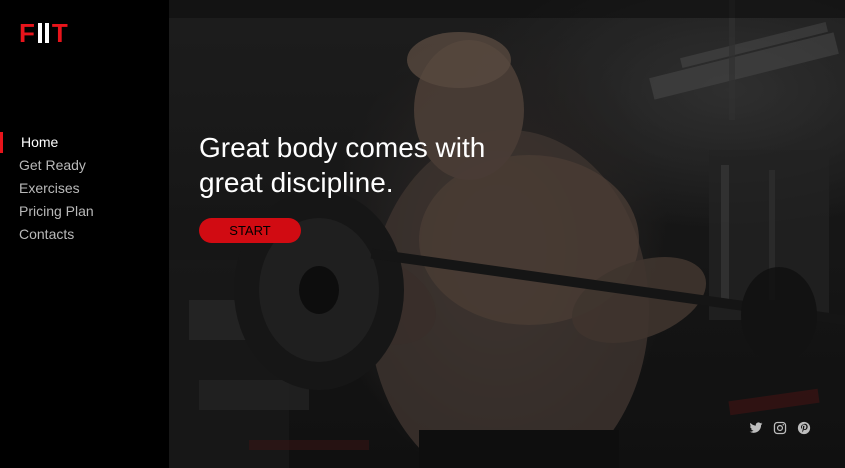 The width and height of the screenshot is (845, 468). What do you see at coordinates (296, 182) in the screenshot?
I see `hero-headline-line-2: great discipline.` at bounding box center [296, 182].